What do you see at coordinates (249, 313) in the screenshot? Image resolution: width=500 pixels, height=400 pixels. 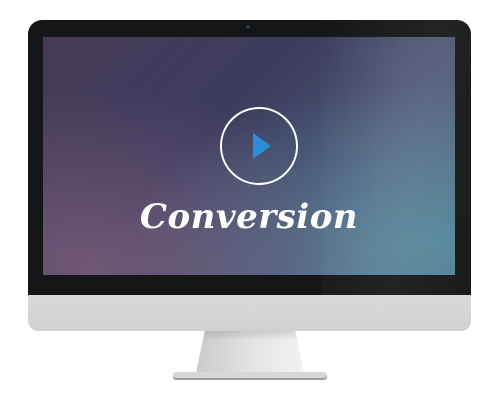 I see `monitor-chin` at bounding box center [249, 313].